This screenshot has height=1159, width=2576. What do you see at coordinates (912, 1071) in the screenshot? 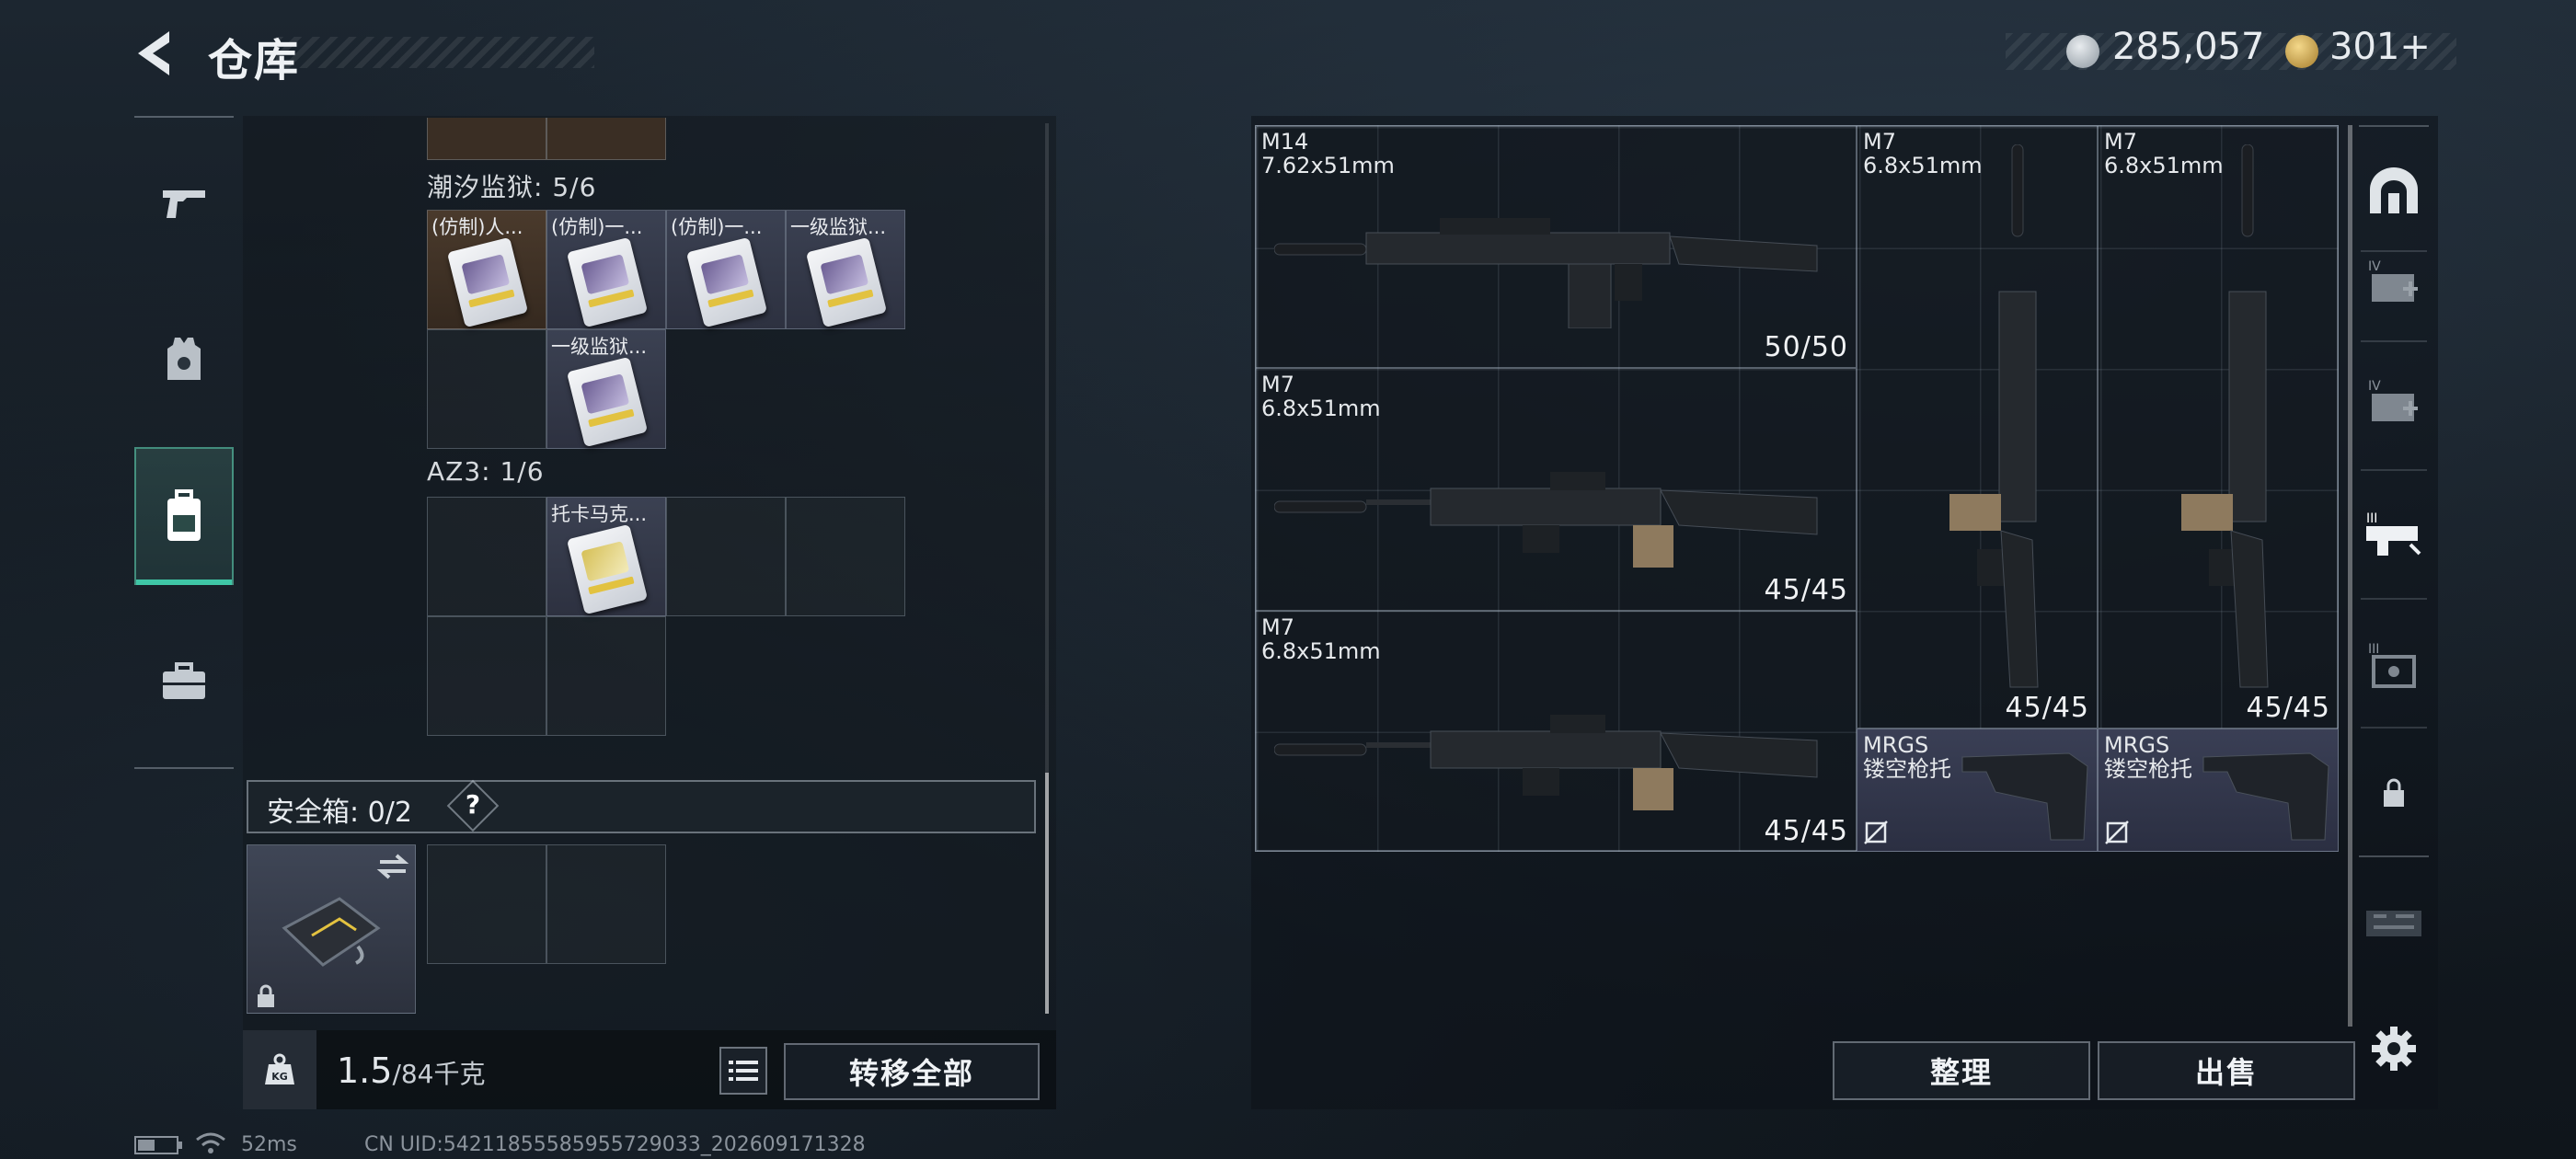
I see `transfer-all-button: 转移全部` at bounding box center [912, 1071].